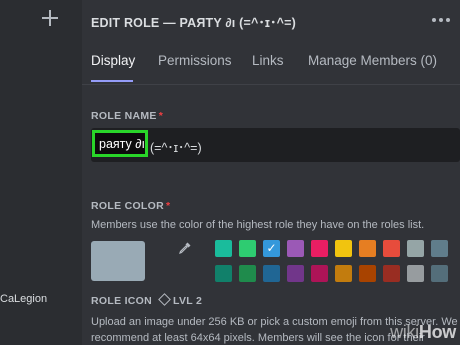 The height and width of the screenshot is (345, 460). Describe the element at coordinates (23, 299) in the screenshot. I see `sidebar-role-item: CaLegion` at that location.